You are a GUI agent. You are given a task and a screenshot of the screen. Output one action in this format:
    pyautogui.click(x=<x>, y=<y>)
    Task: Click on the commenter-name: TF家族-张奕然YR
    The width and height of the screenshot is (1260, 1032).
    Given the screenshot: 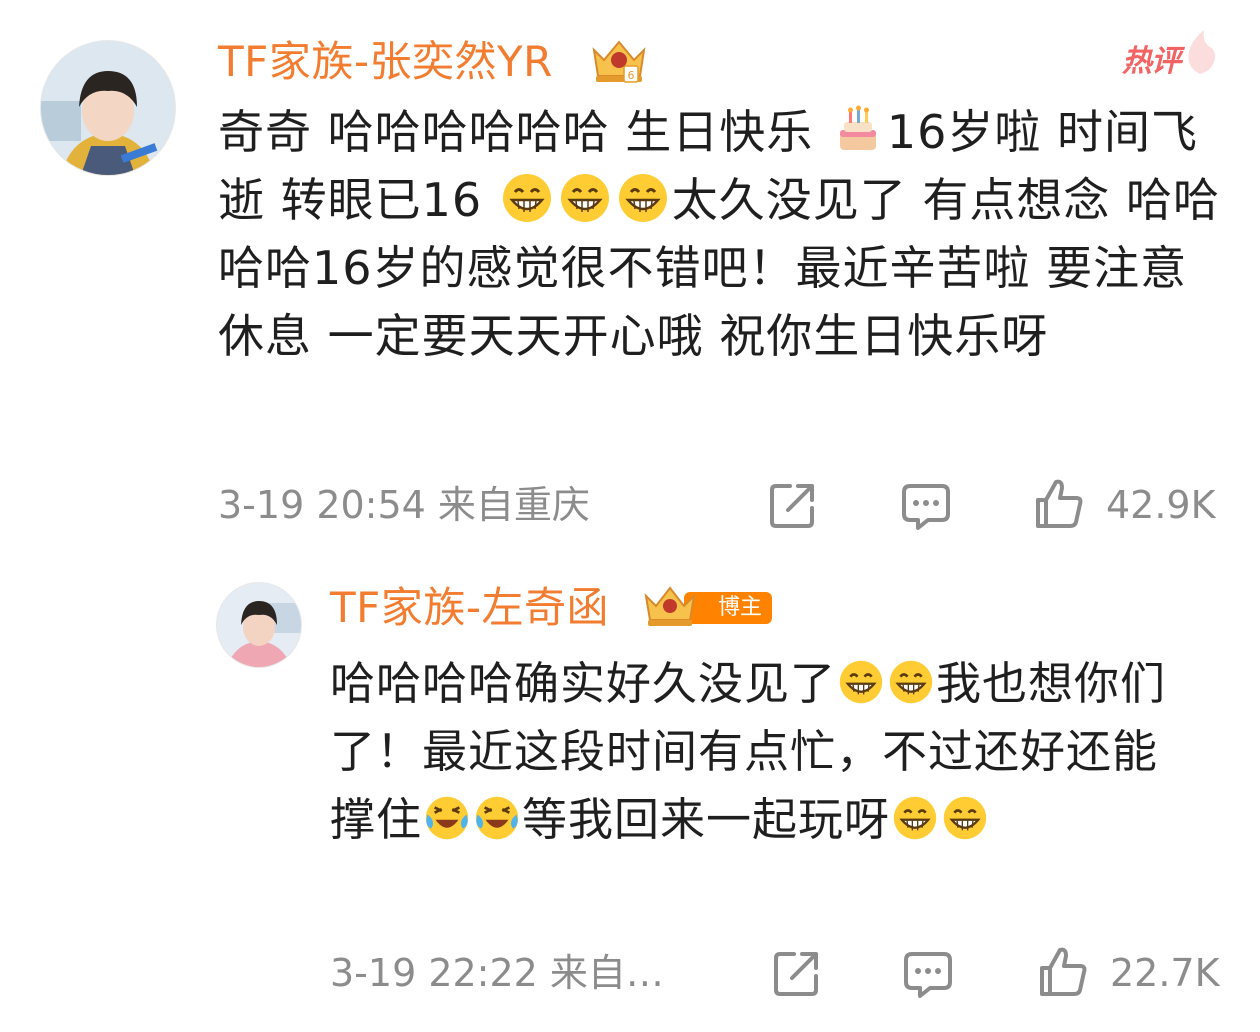 What is the action you would take?
    pyautogui.click(x=385, y=62)
    